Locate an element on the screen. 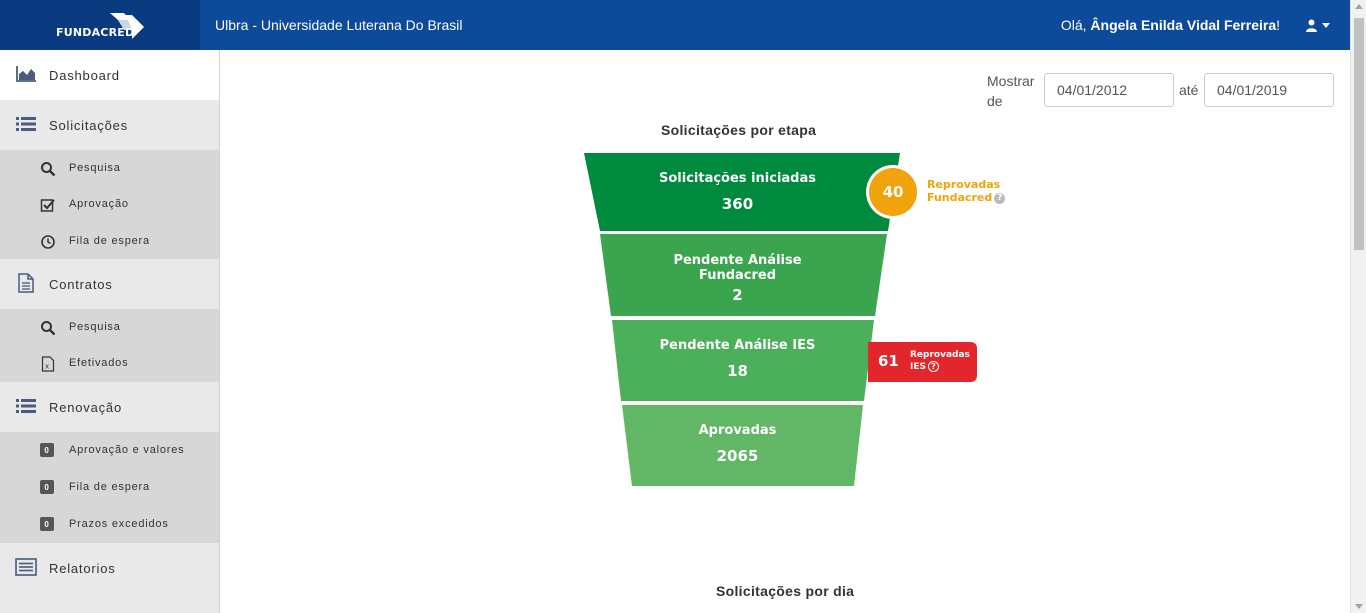 The height and width of the screenshot is (613, 1366). stage-label-aprovadas: Aprovadas 2065 is located at coordinates (737, 444).